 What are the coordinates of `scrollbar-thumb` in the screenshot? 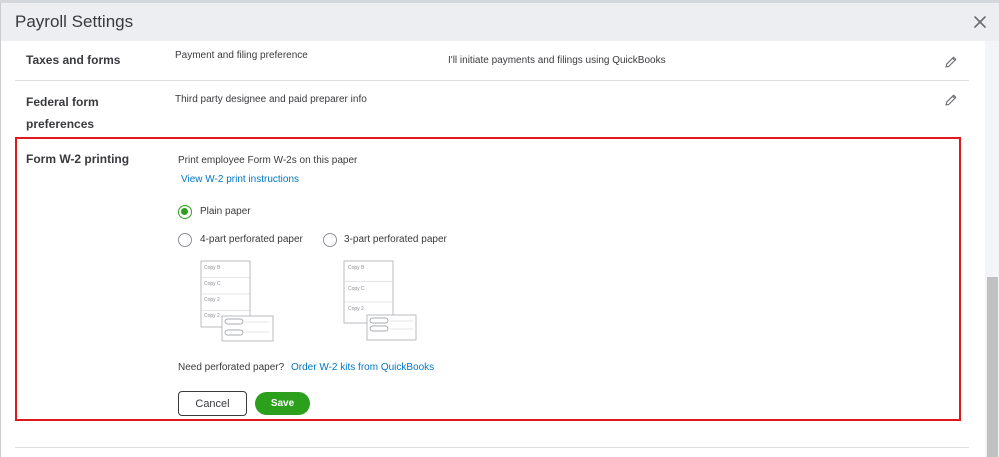 It's located at (992, 367).